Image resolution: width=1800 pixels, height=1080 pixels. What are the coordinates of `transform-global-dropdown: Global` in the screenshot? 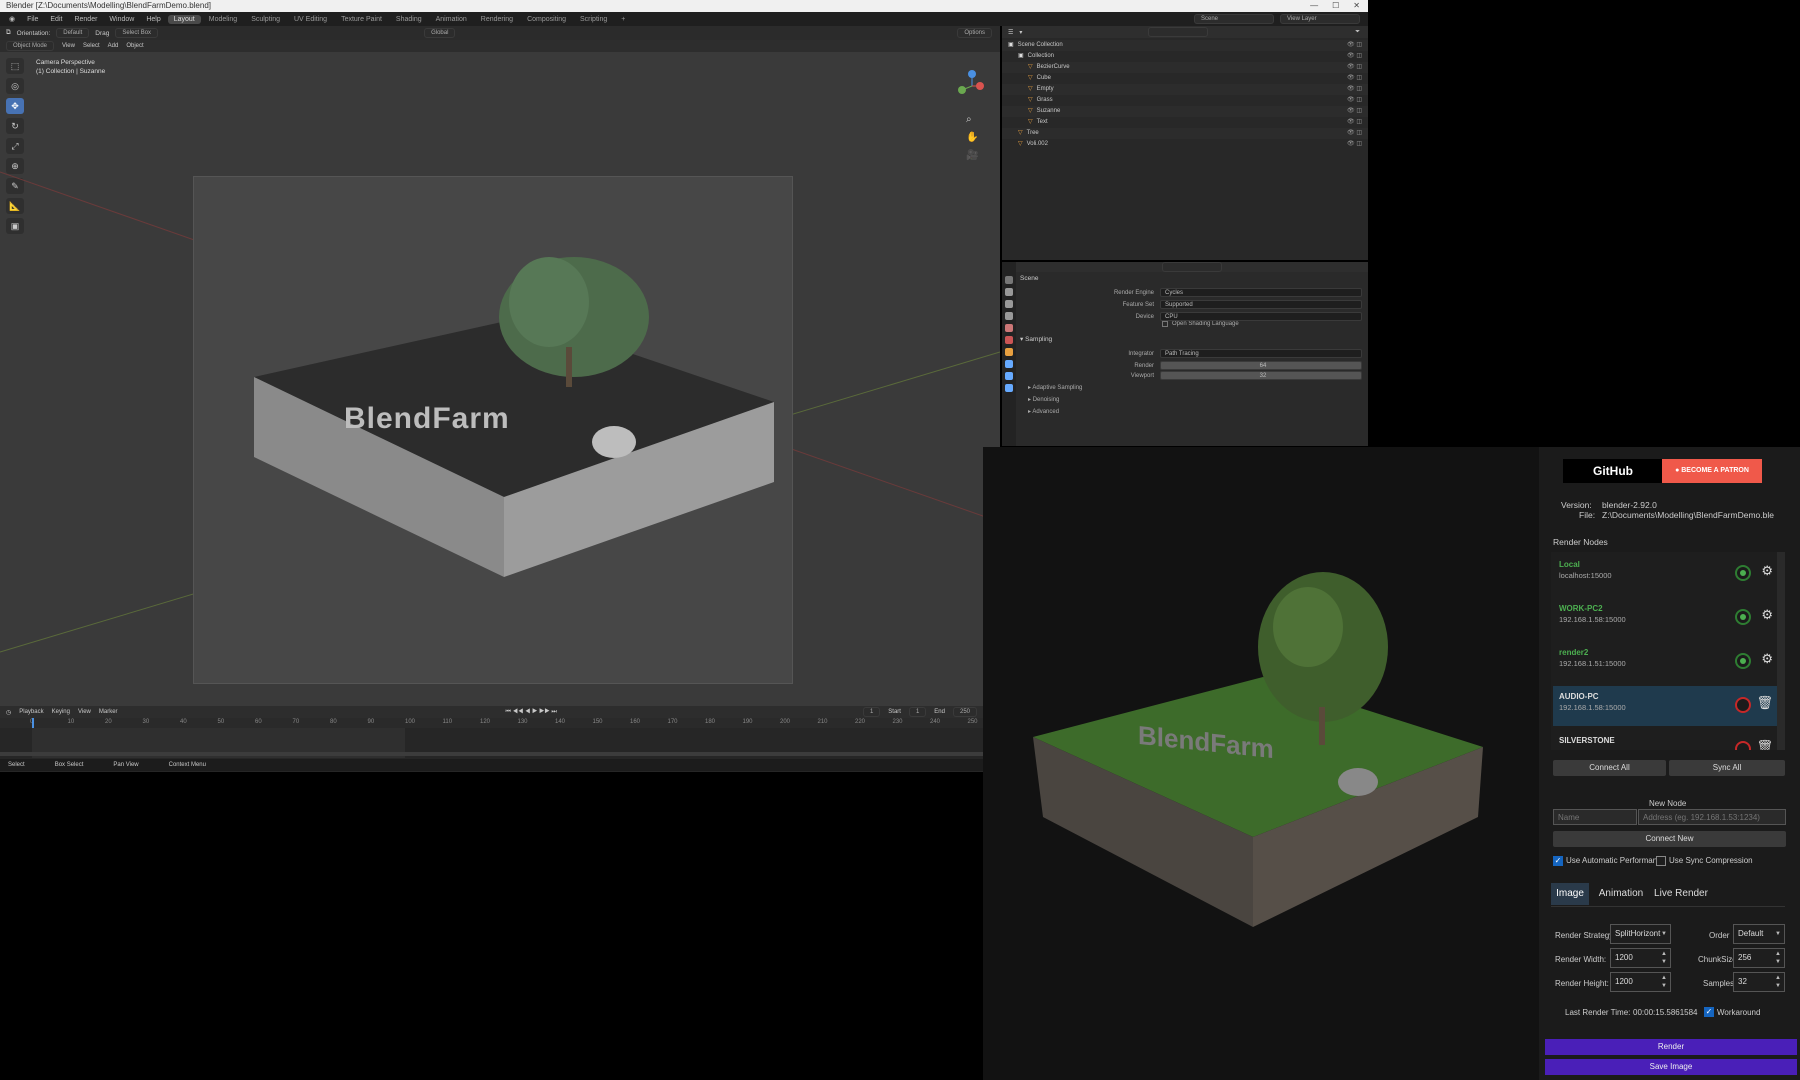 It's located at (440, 33).